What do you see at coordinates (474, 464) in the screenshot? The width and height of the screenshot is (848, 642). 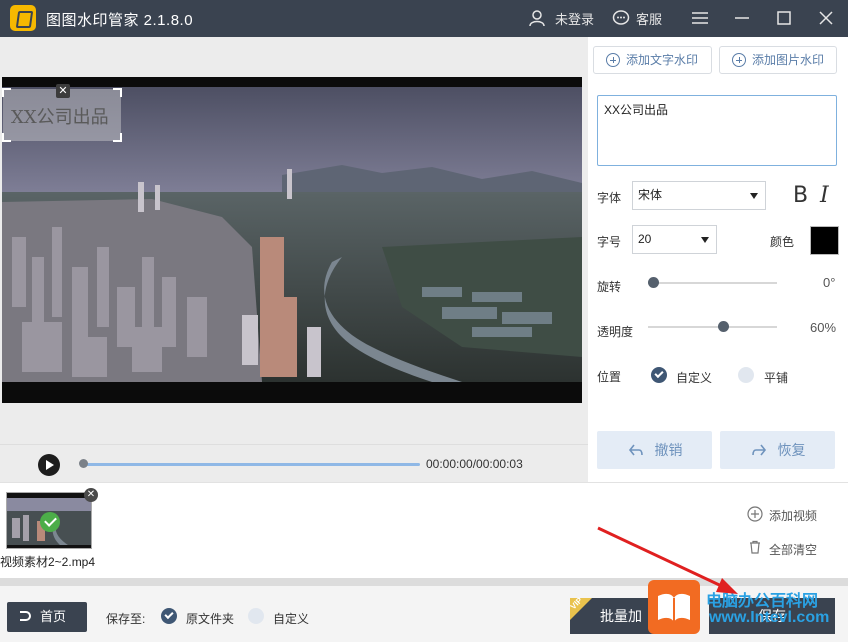 I see `time-readout: 00:00:00/00:00:03` at bounding box center [474, 464].